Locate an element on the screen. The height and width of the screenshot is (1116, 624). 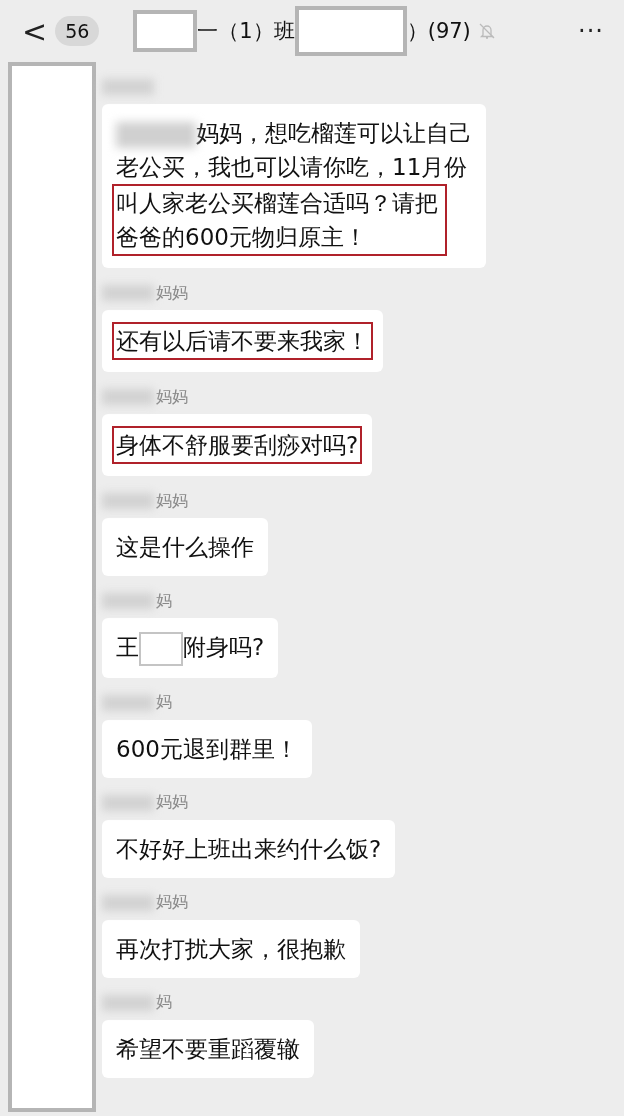
back-button: < is located at coordinates (35, 31).